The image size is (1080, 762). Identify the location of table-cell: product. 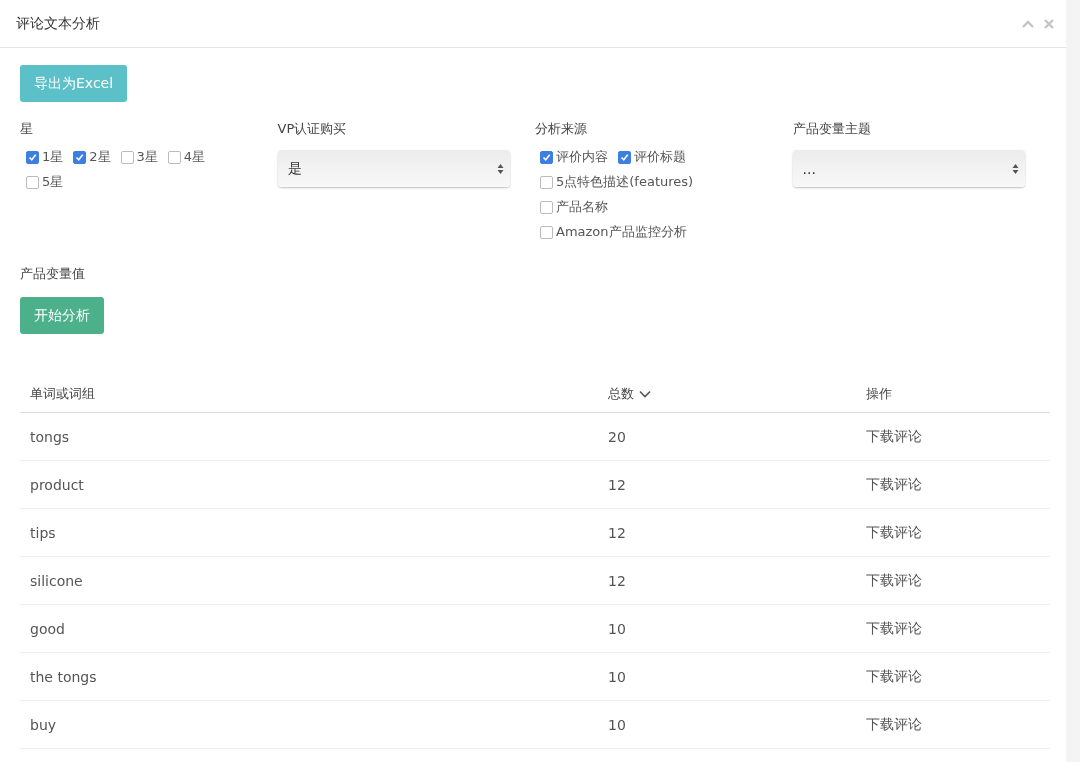
(57, 484).